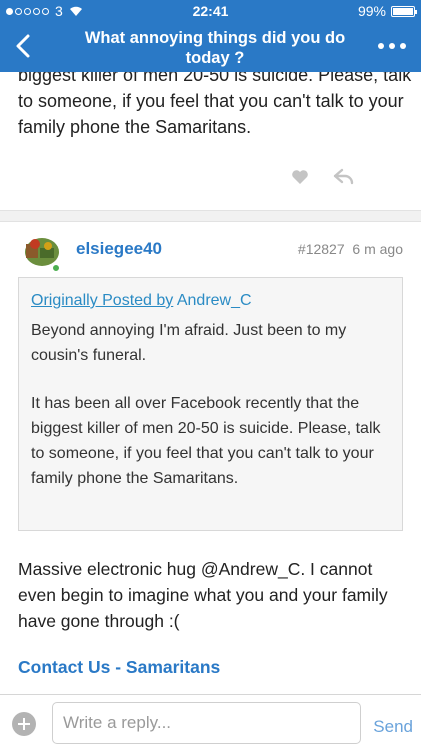 This screenshot has width=421, height=750. Describe the element at coordinates (119, 249) in the screenshot. I see `post-username: elsiegee40` at that location.